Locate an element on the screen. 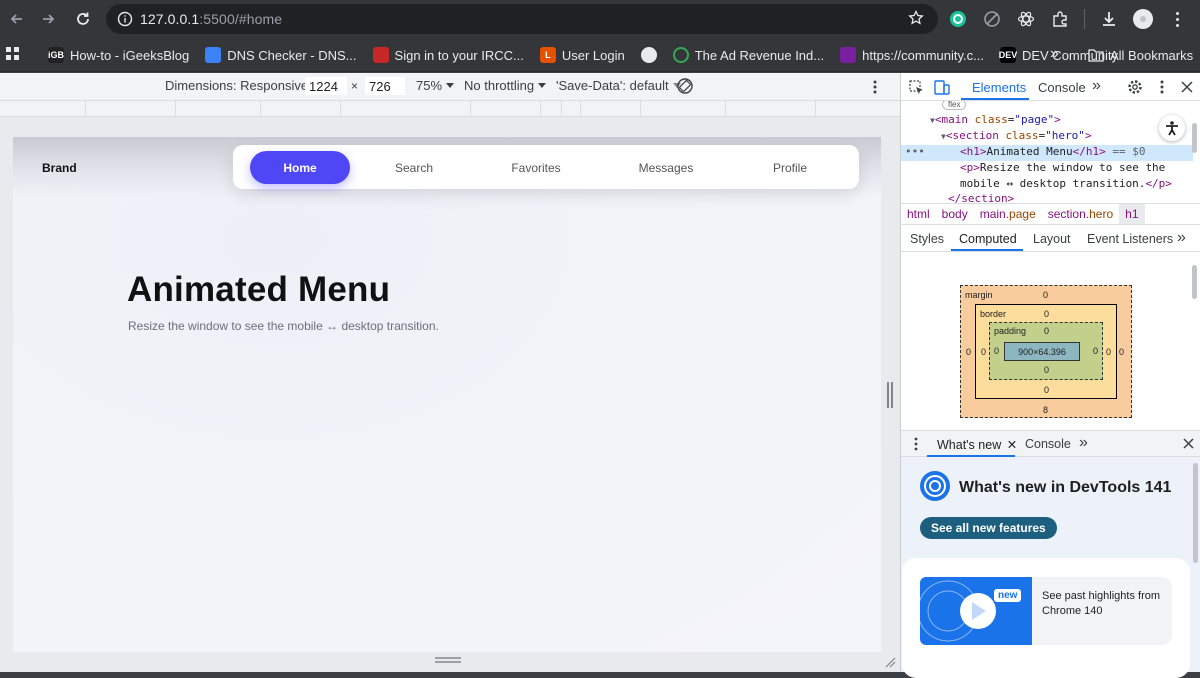  margin-bottom-value: 8 is located at coordinates (1045, 410).